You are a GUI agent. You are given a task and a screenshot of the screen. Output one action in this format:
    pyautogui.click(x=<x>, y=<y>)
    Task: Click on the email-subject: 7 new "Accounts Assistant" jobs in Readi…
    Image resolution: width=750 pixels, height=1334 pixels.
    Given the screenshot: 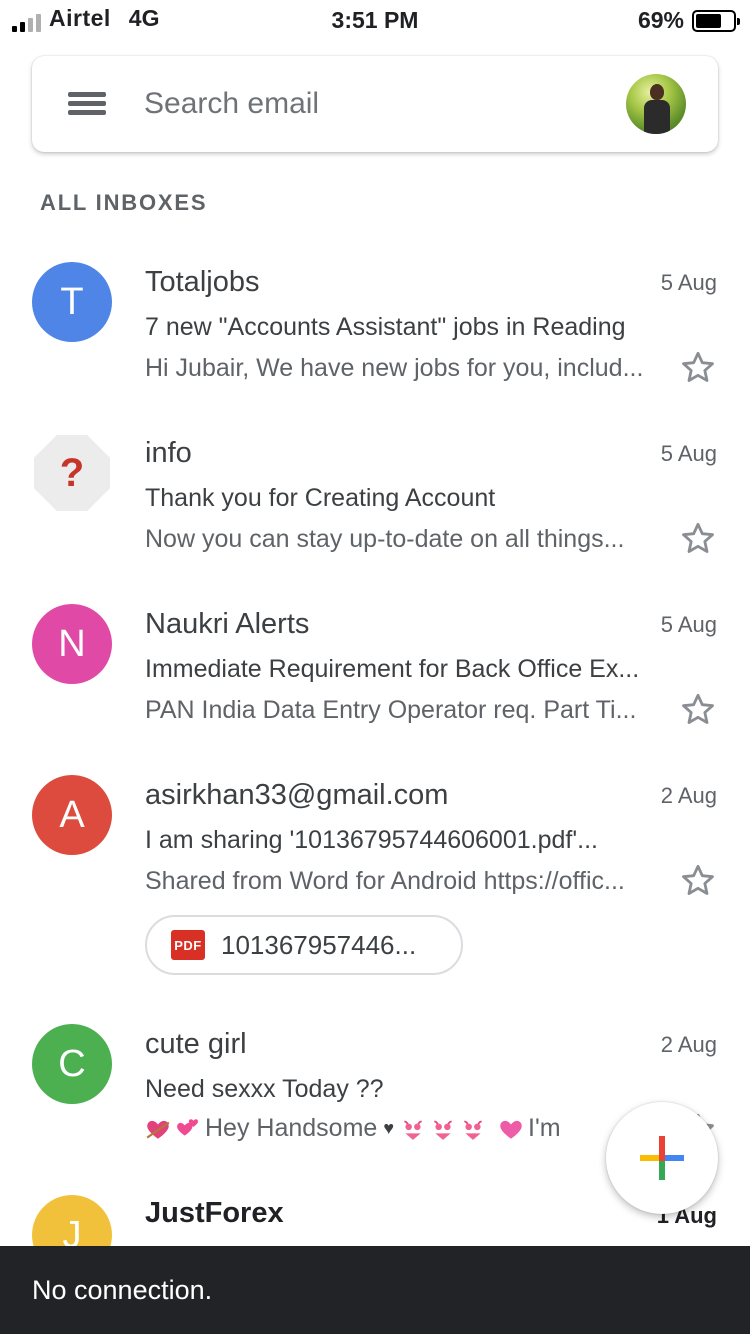 What is the action you would take?
    pyautogui.click(x=385, y=327)
    